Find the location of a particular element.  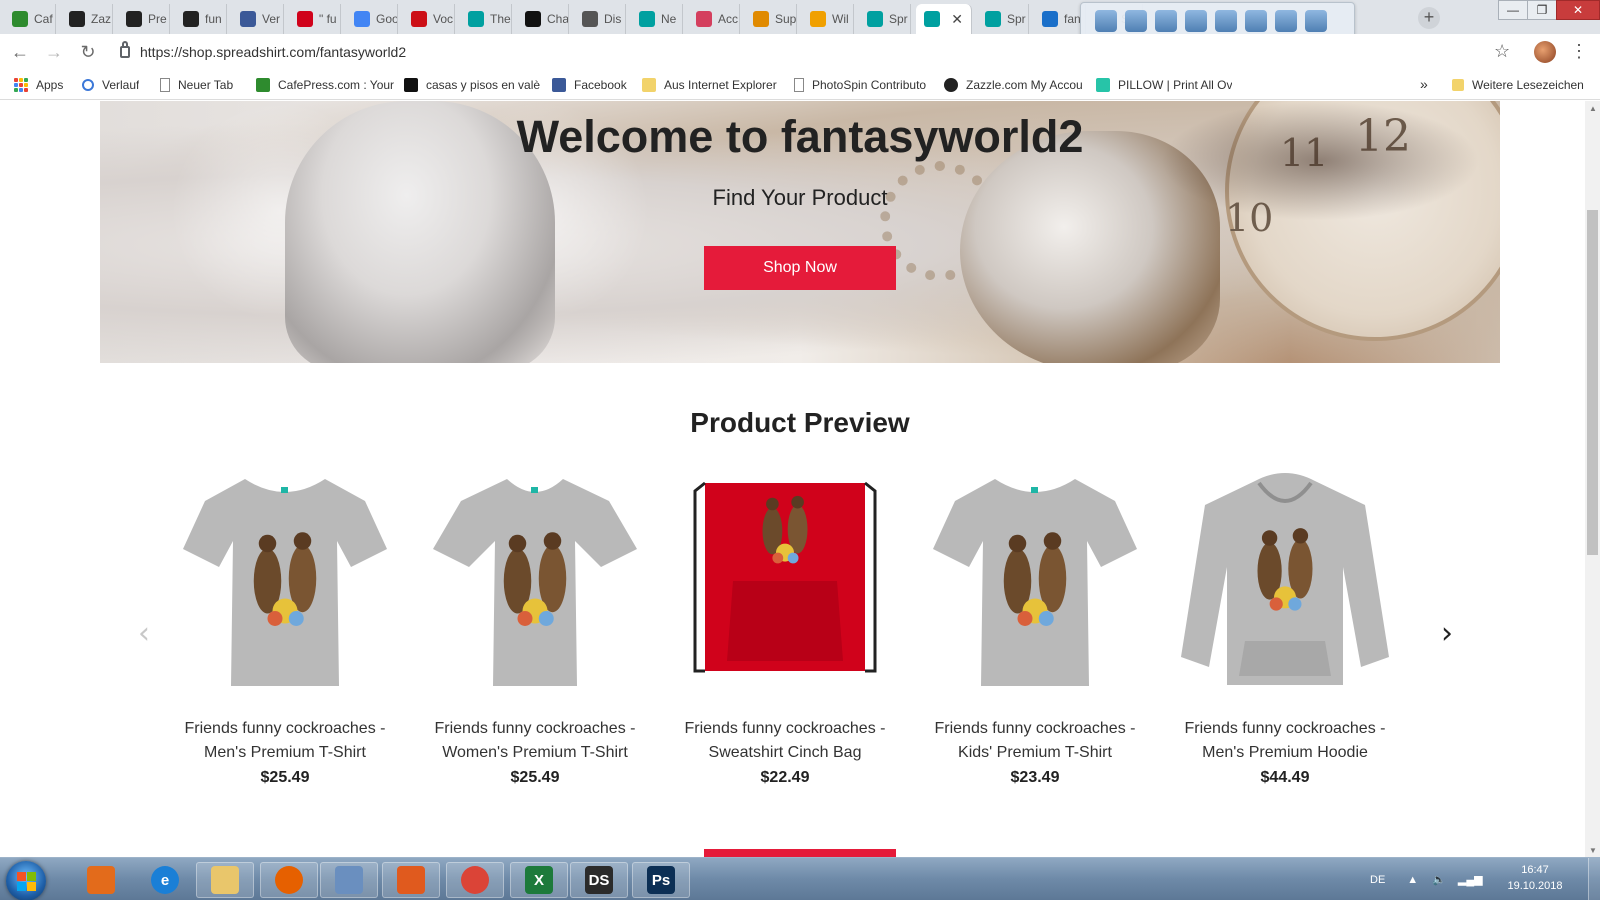

bookmark-label: Verlauf is located at coordinates (121, 85).